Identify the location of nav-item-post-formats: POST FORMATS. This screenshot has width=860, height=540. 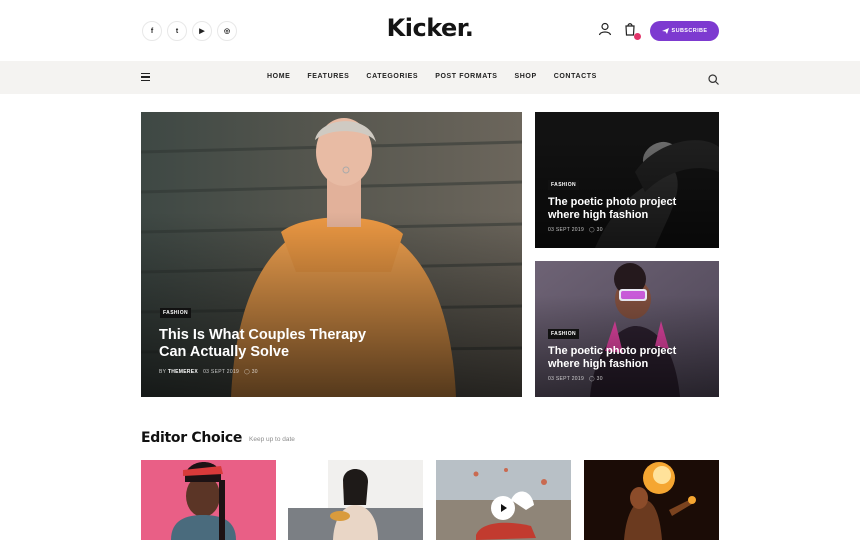
(466, 76).